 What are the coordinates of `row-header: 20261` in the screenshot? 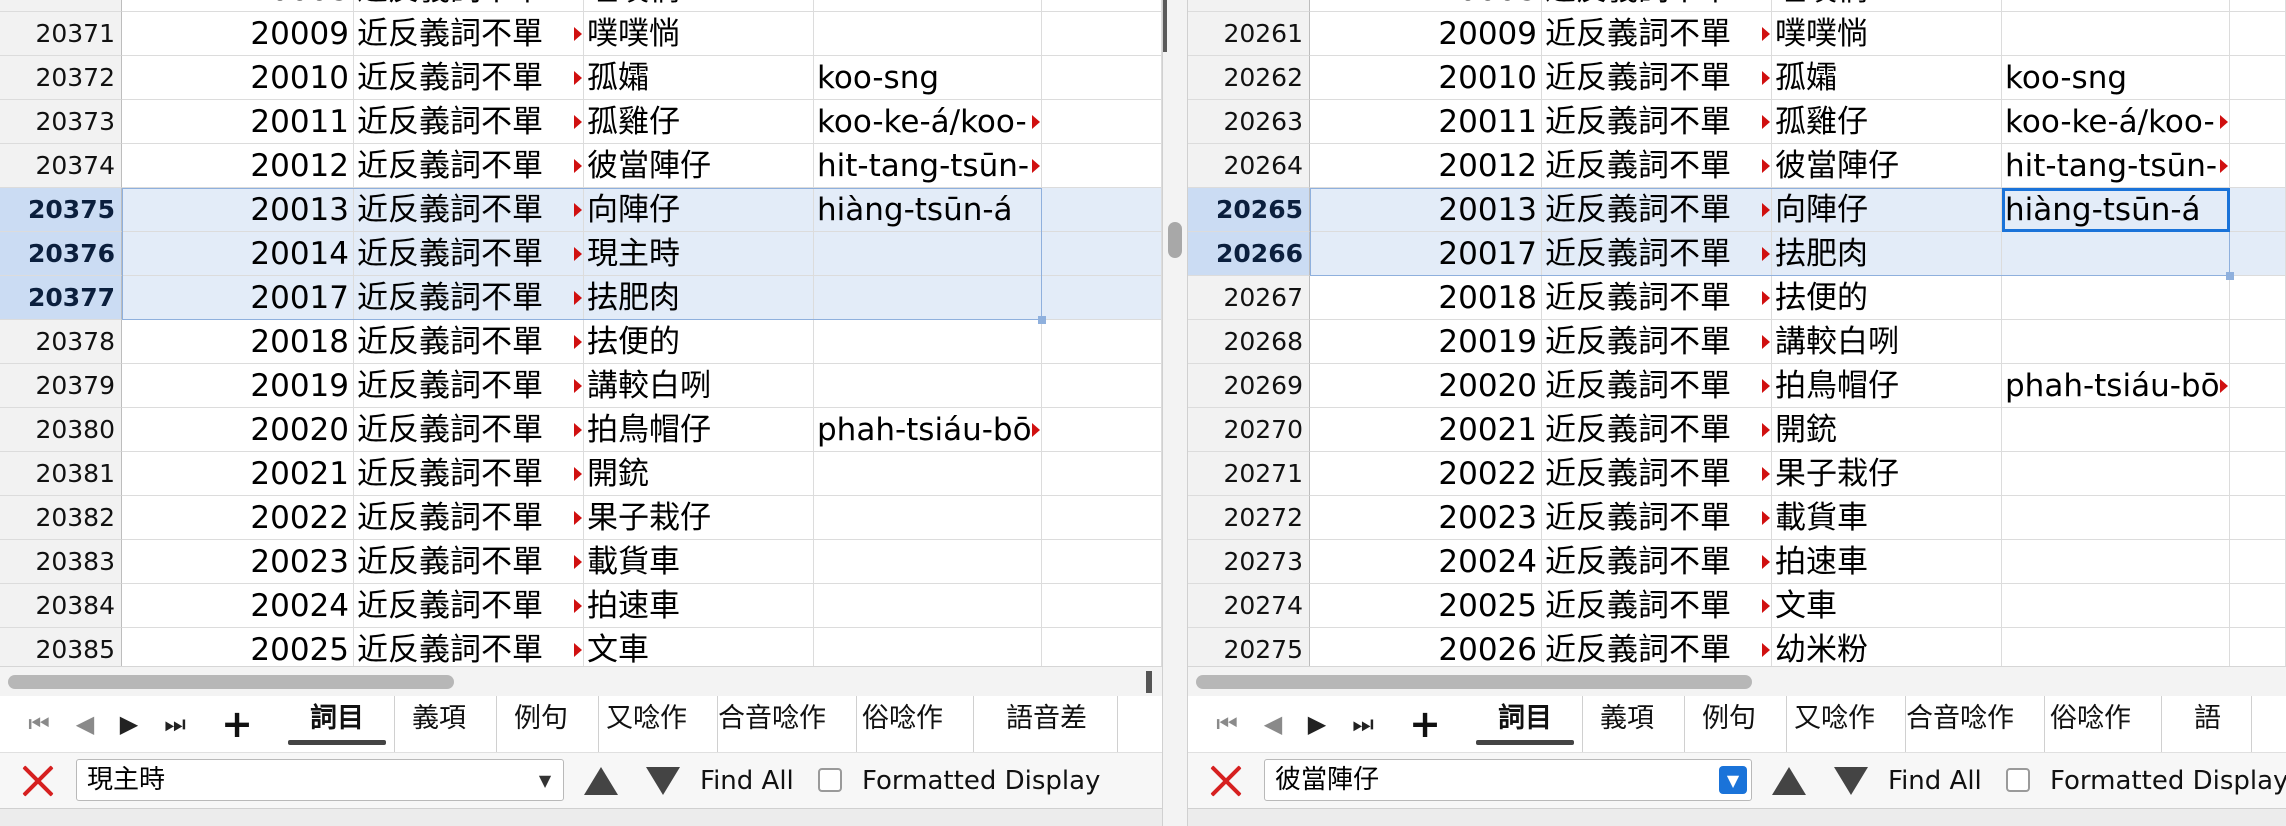 It's located at (1249, 34).